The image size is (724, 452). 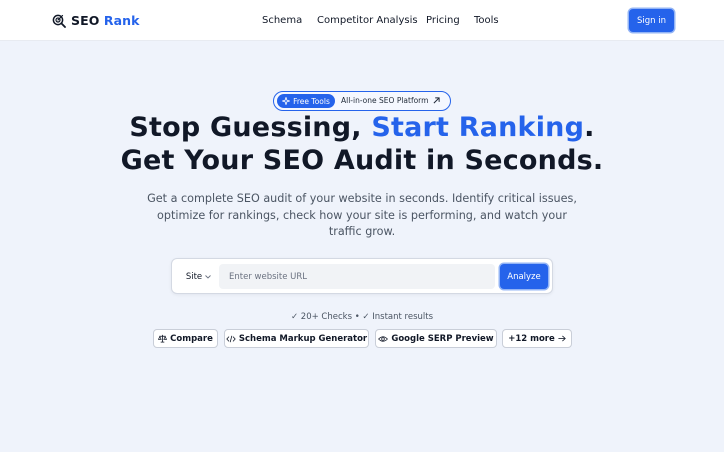 What do you see at coordinates (362, 317) in the screenshot?
I see `checks-summary: ✓ 20+ Checks • ✓ Instant results` at bounding box center [362, 317].